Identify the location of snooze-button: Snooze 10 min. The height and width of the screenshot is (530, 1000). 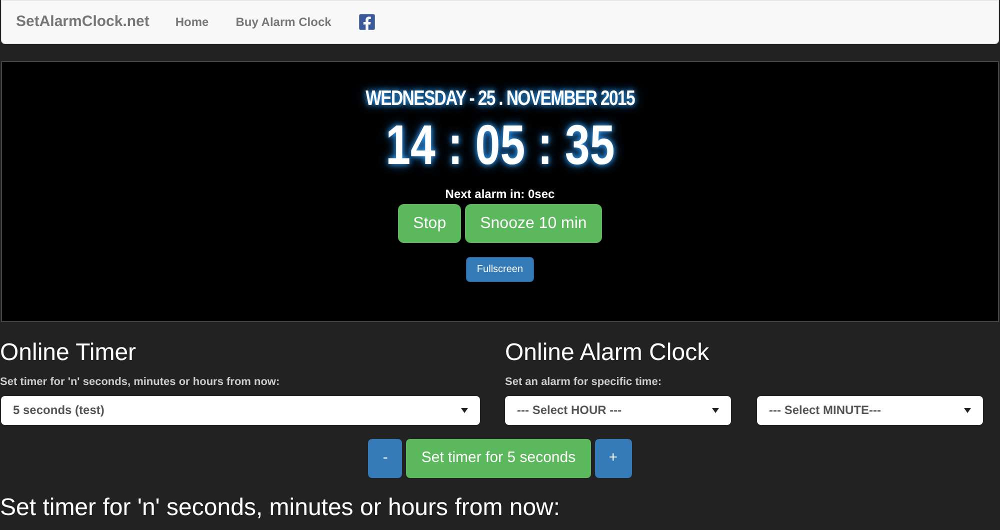
(533, 223).